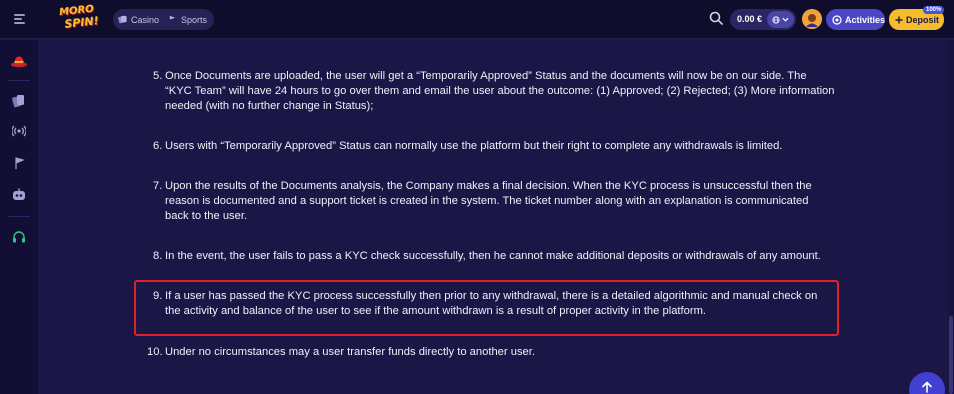 This screenshot has height=394, width=954. Describe the element at coordinates (750, 19) in the screenshot. I see `balance-amount: 0.00 €` at that location.